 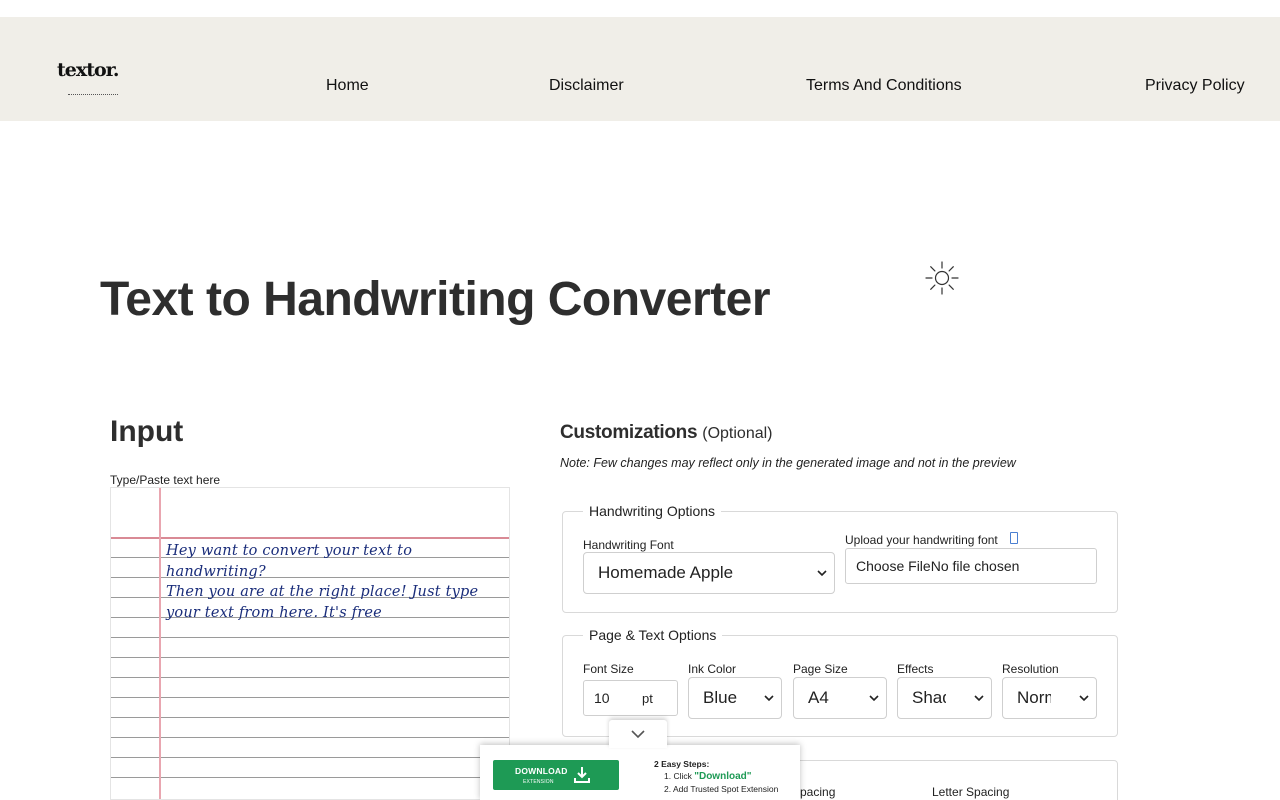 I want to click on effects-select: Shadows, so click(x=944, y=698).